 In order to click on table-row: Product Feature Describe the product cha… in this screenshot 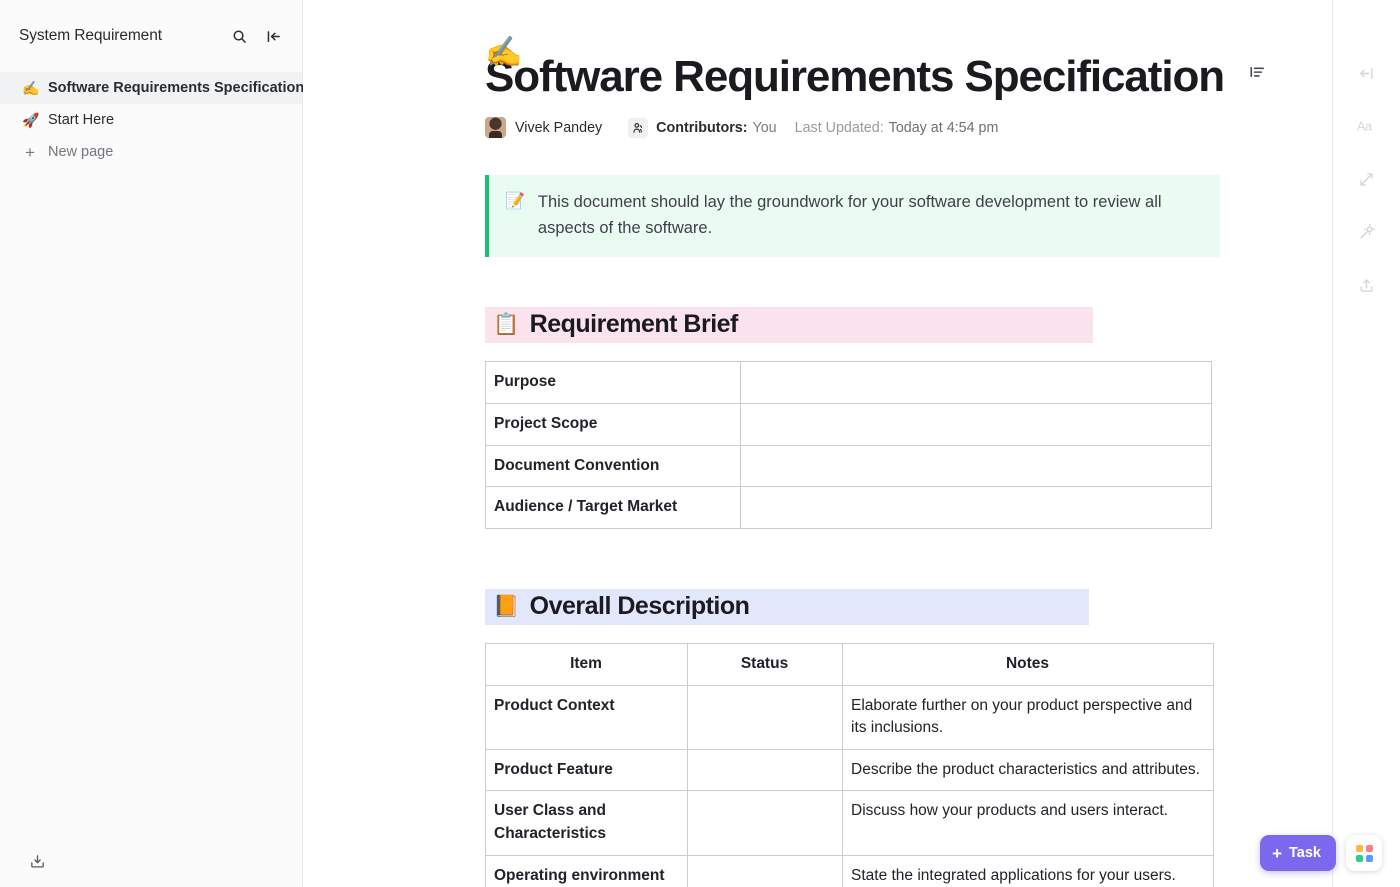, I will do `click(849, 770)`.